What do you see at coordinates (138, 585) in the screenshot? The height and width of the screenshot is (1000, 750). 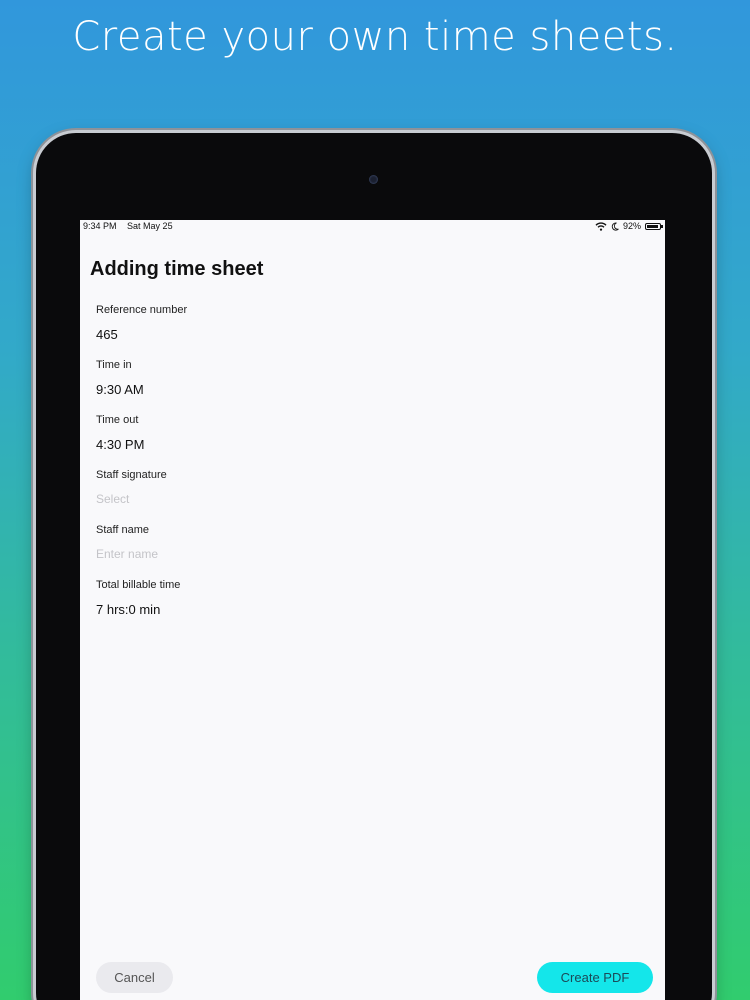 I see `field-label: Total billable time` at bounding box center [138, 585].